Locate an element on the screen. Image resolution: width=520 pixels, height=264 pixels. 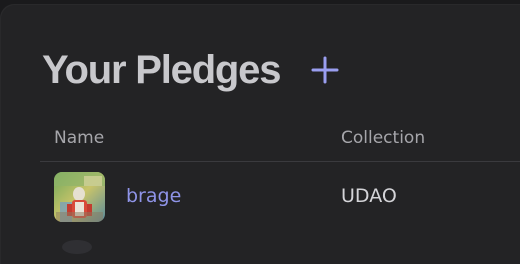
add-pledge-button is located at coordinates (325, 70).